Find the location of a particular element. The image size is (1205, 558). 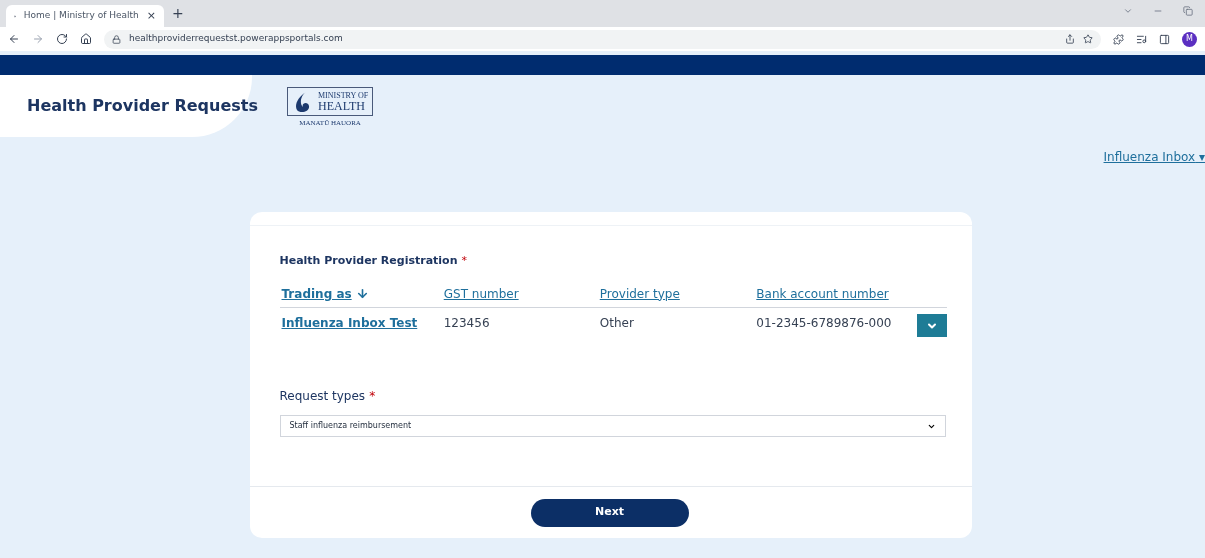

reload-icon is located at coordinates (62, 39).